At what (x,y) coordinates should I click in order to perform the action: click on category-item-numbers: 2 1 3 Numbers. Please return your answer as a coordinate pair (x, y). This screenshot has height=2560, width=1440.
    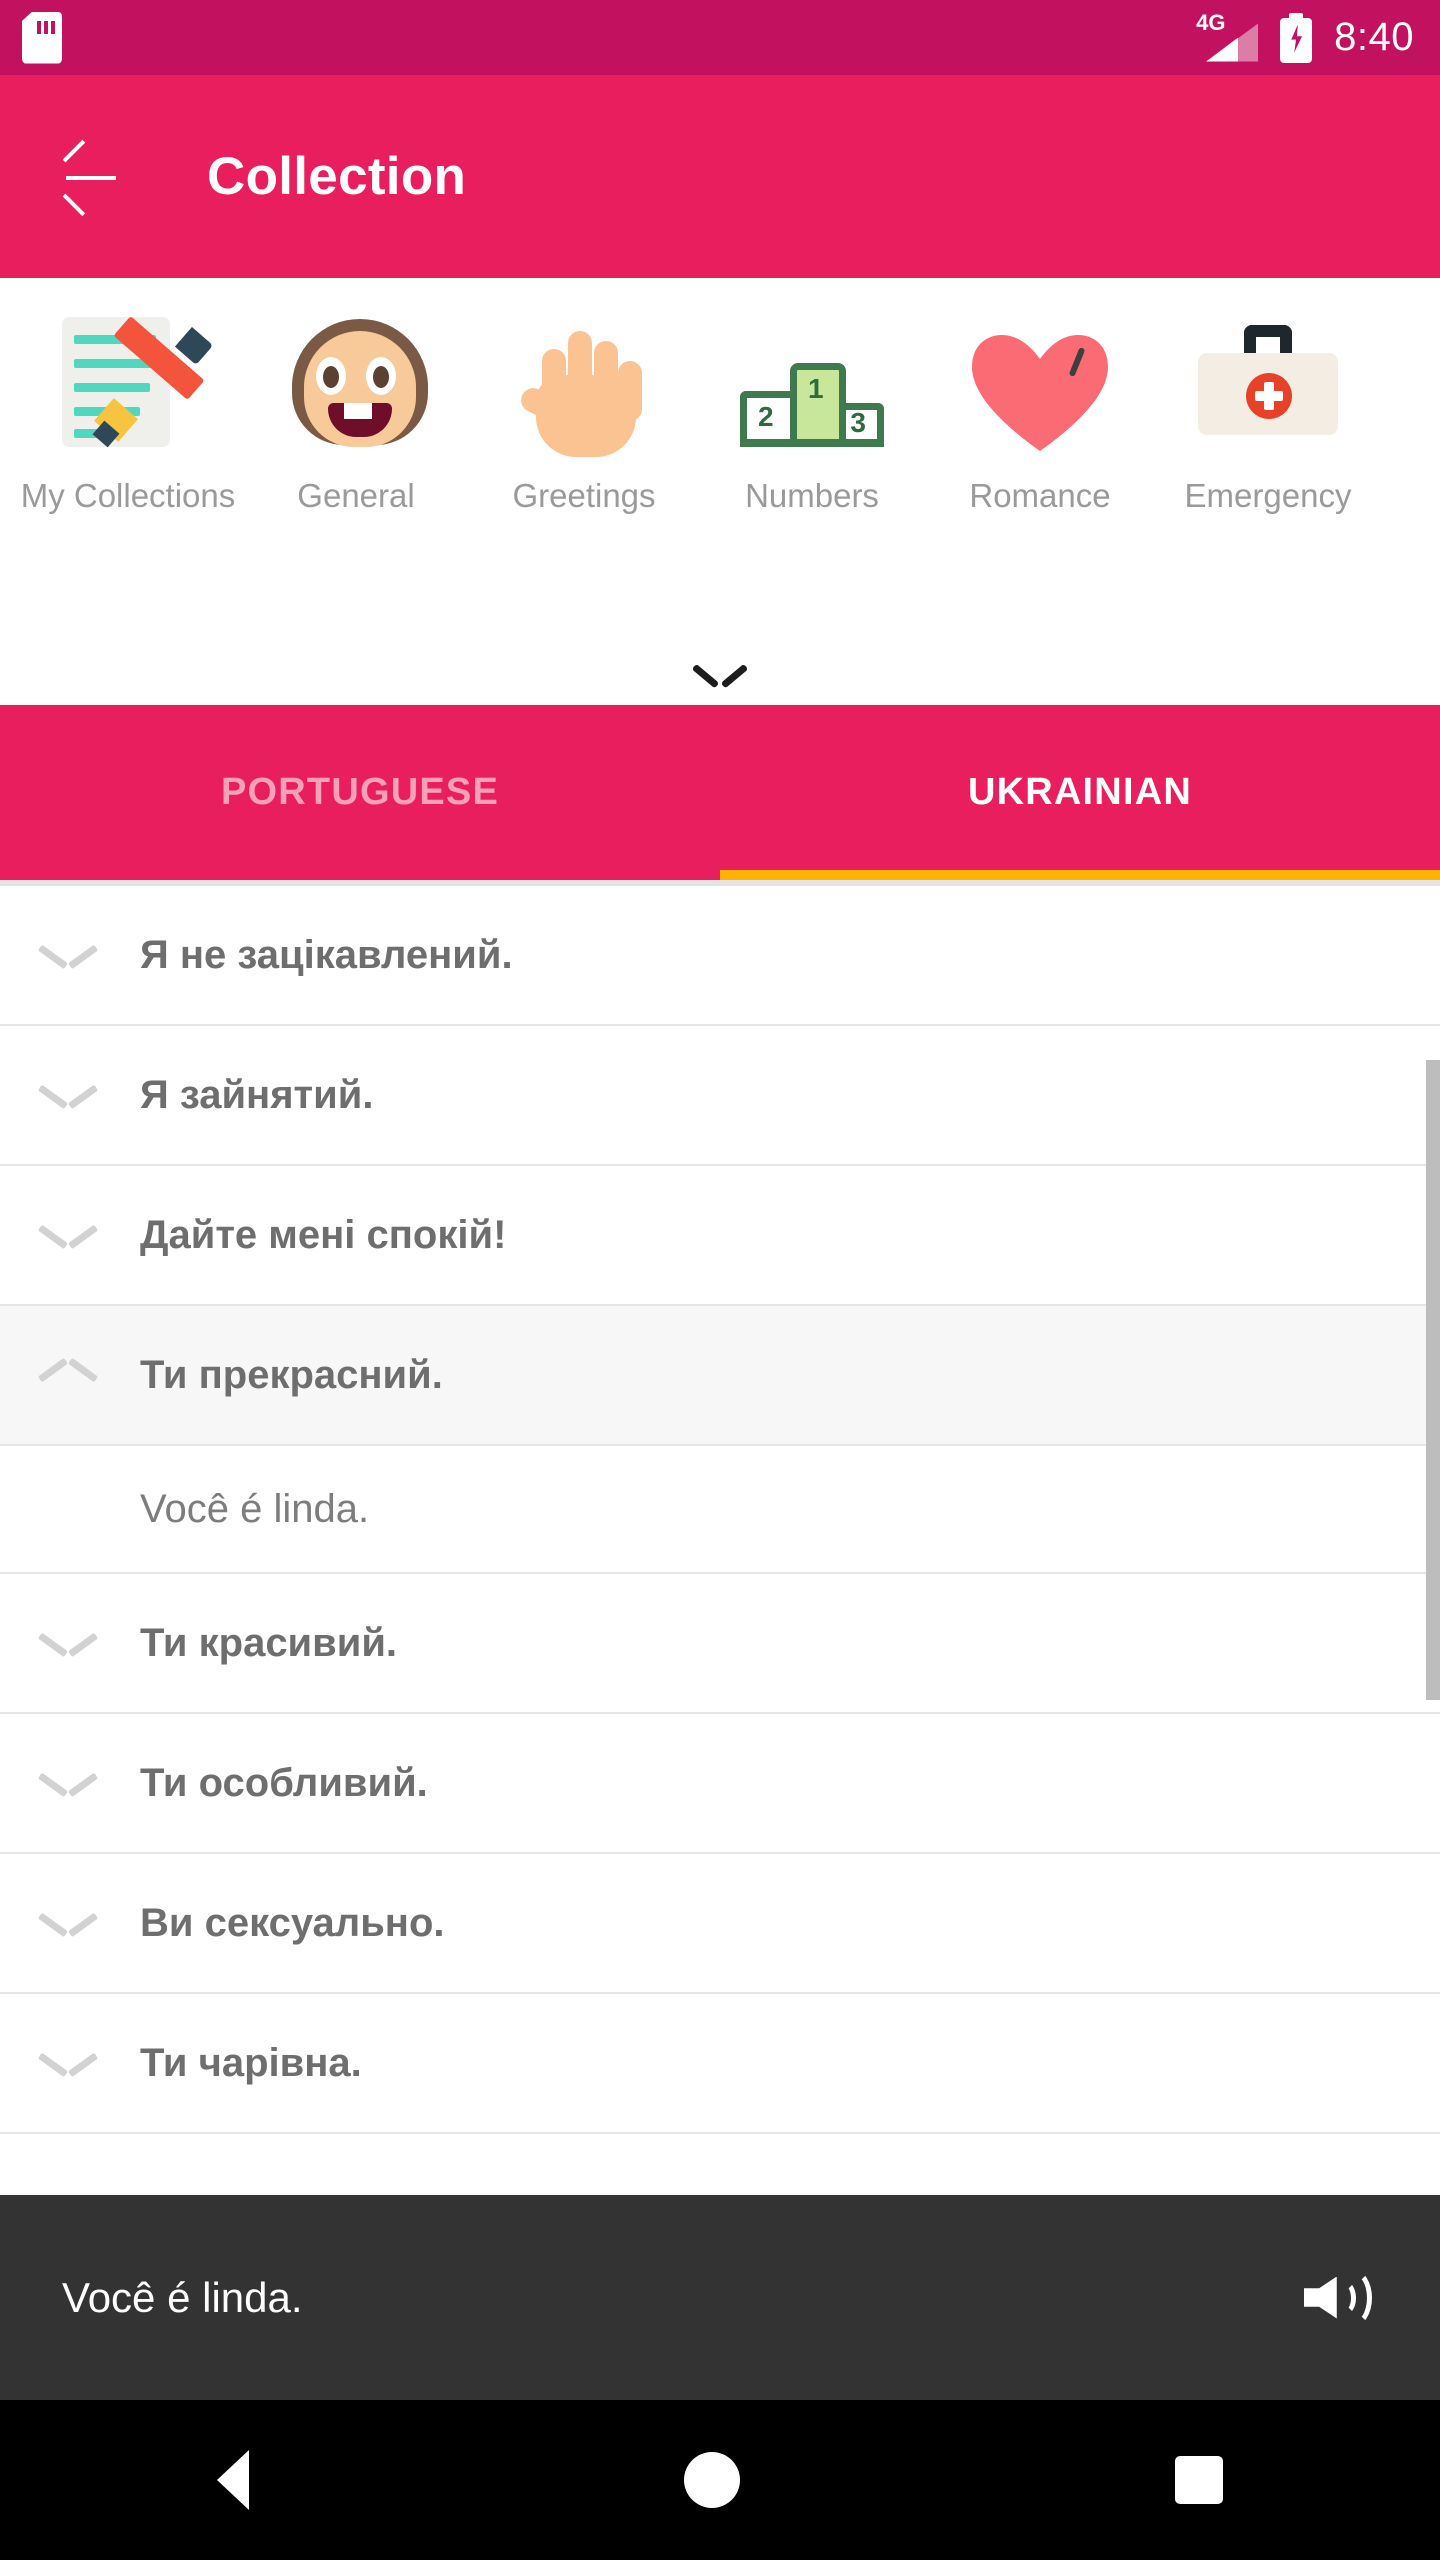
    Looking at the image, I should click on (812, 413).